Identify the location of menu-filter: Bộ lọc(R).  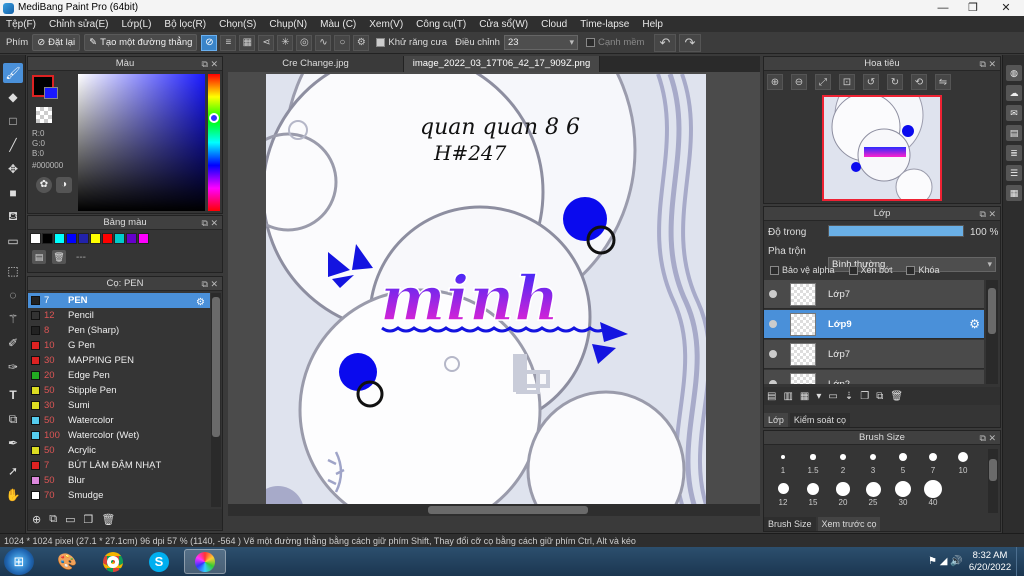
(185, 24).